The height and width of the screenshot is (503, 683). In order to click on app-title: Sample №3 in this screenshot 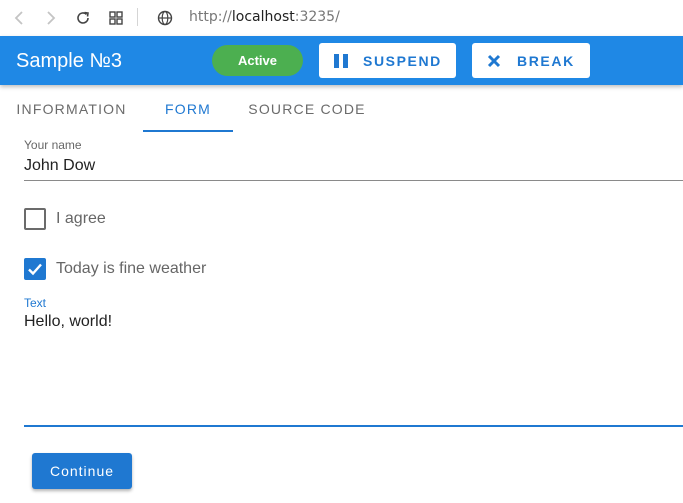, I will do `click(69, 61)`.